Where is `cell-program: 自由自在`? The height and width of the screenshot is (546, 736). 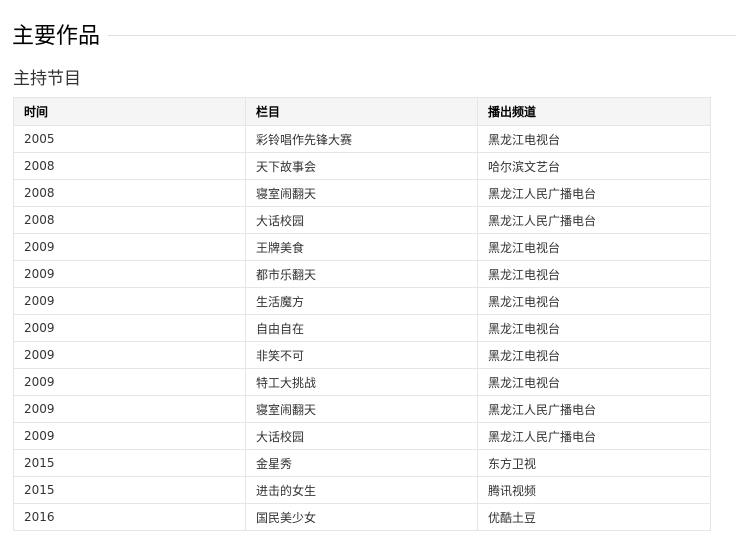 cell-program: 自由自在 is located at coordinates (361, 328).